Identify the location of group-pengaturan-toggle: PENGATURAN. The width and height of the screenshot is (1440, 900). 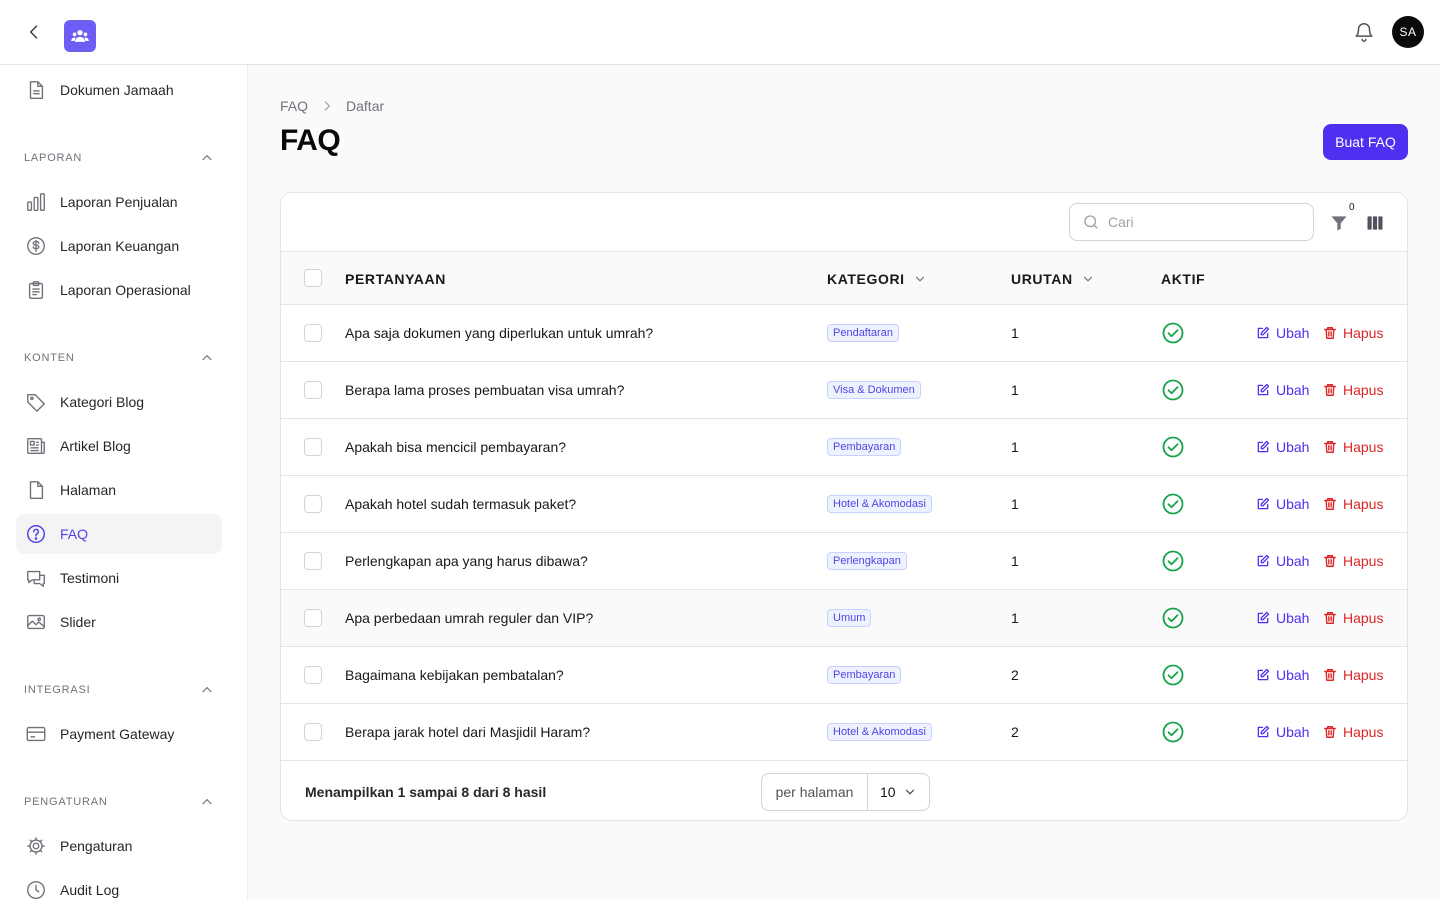
(119, 802).